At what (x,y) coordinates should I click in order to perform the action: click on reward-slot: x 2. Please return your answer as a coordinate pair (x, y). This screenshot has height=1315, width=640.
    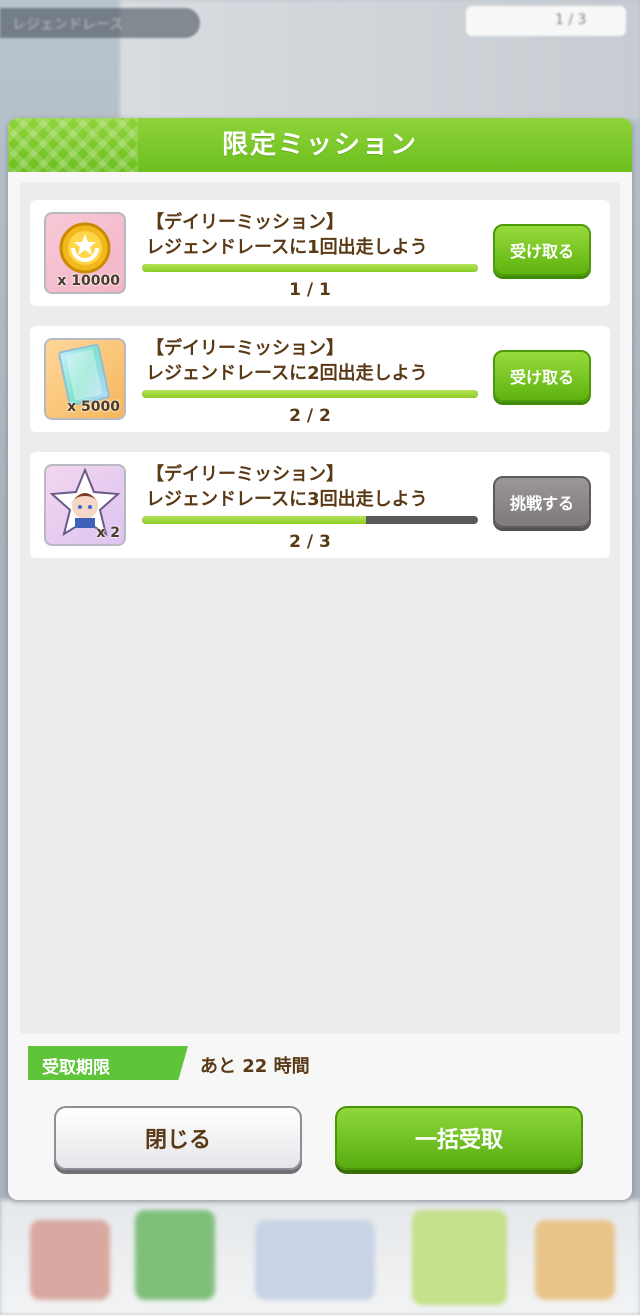
    Looking at the image, I should click on (85, 505).